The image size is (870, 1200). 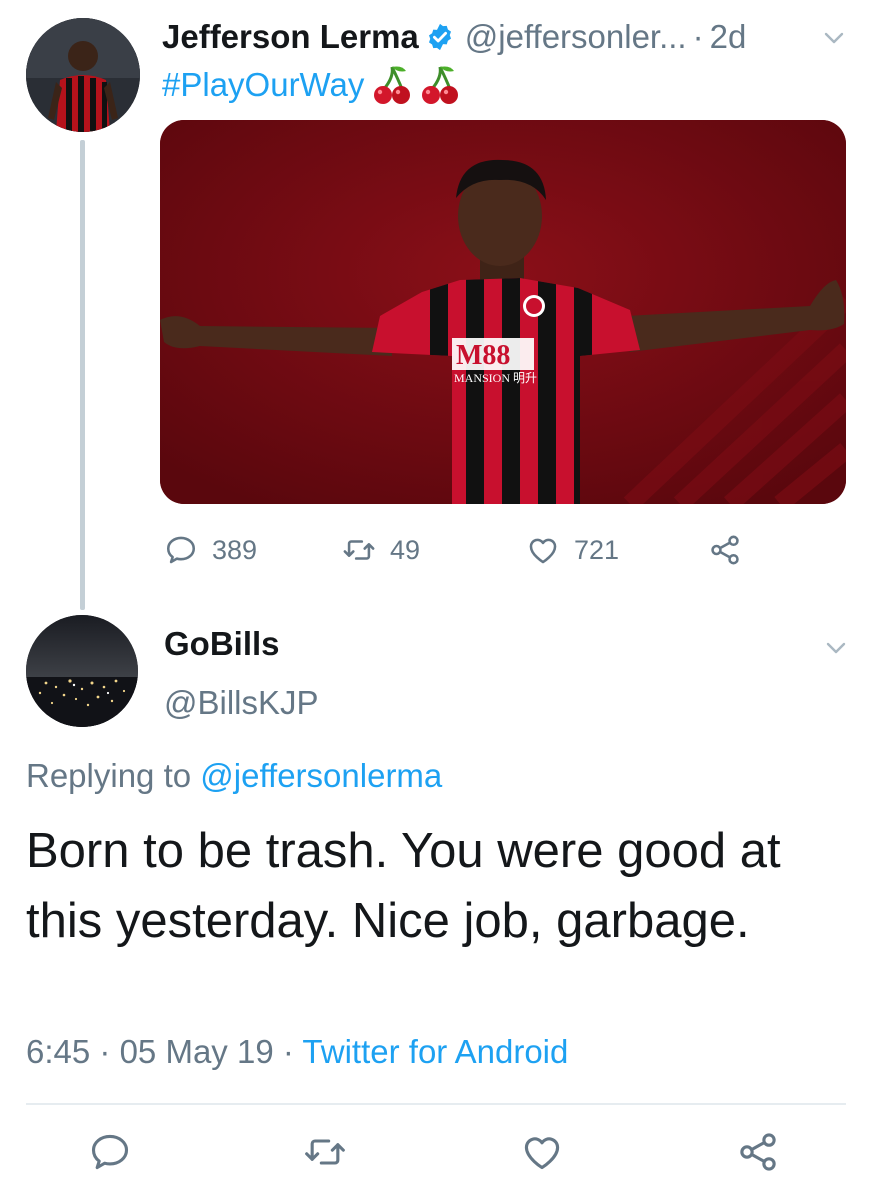 What do you see at coordinates (241, 703) in the screenshot?
I see `reply-author-handle: @BillsKJP` at bounding box center [241, 703].